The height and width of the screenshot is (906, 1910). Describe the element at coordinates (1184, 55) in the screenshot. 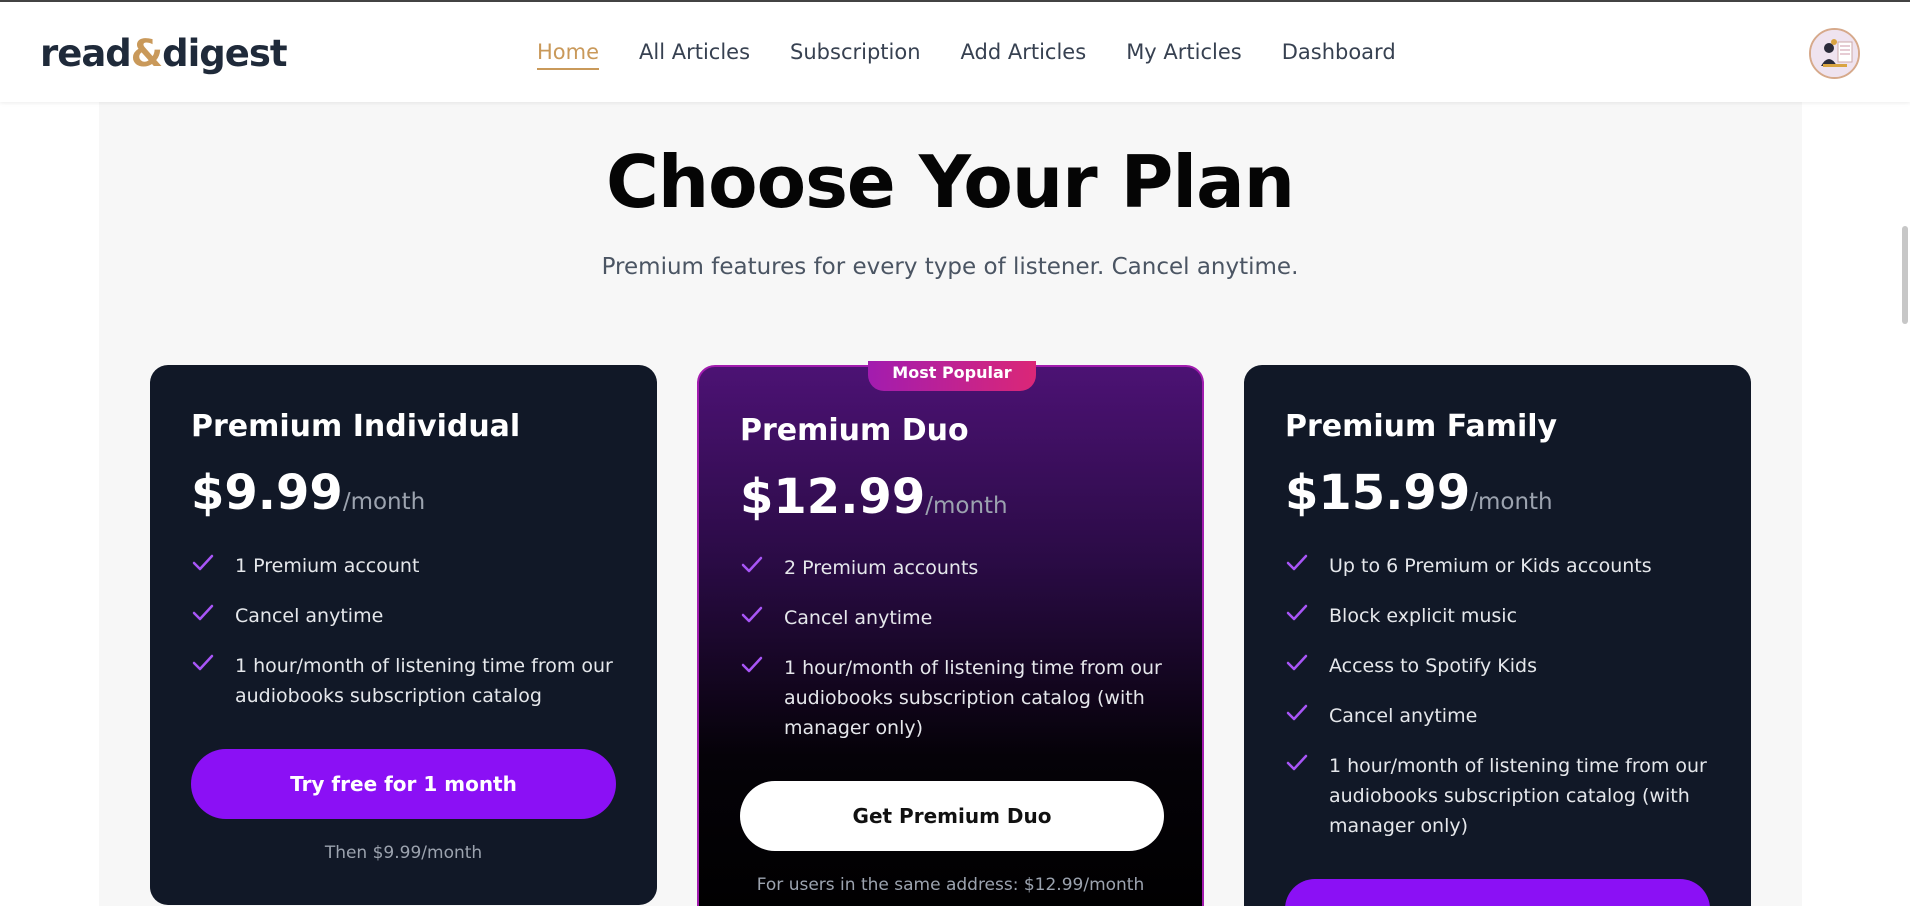

I see `nav-link-my-articles: My Articles` at that location.